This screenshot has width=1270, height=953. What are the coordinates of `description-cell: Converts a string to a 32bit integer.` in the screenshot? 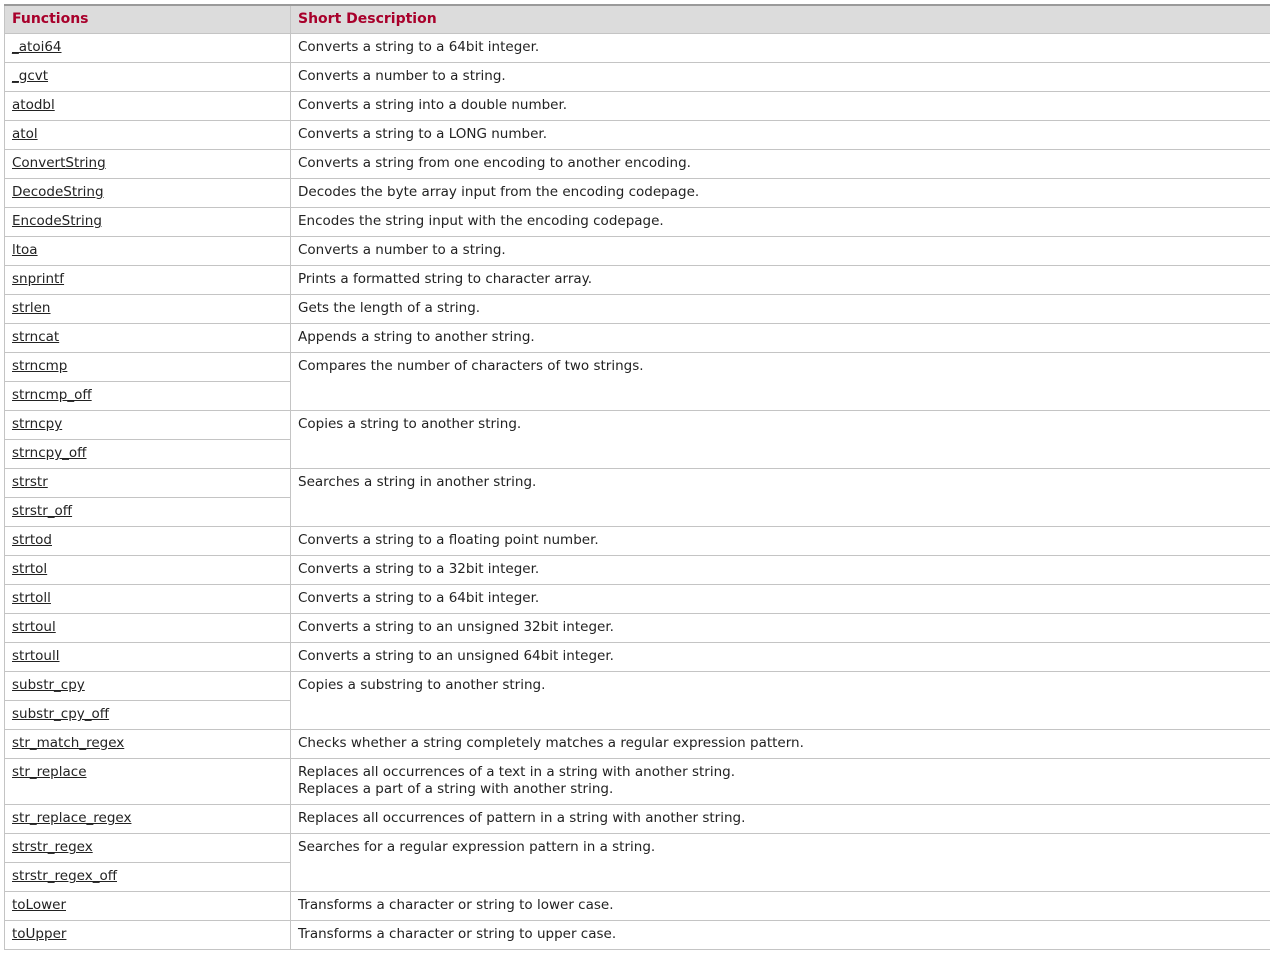 It's located at (780, 569).